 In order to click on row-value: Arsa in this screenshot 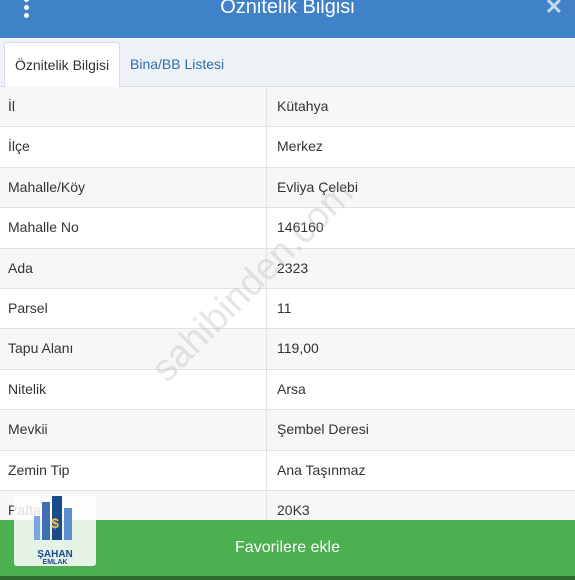, I will do `click(291, 388)`.